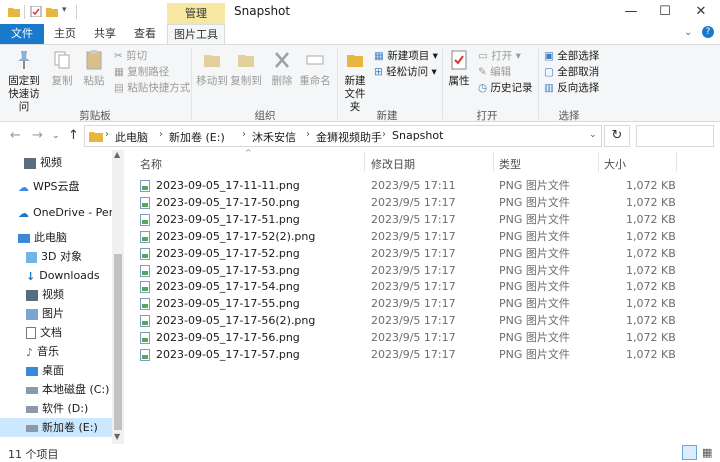  I want to click on breadcrumb-drive-e: 新加卷 (E:), so click(197, 137).